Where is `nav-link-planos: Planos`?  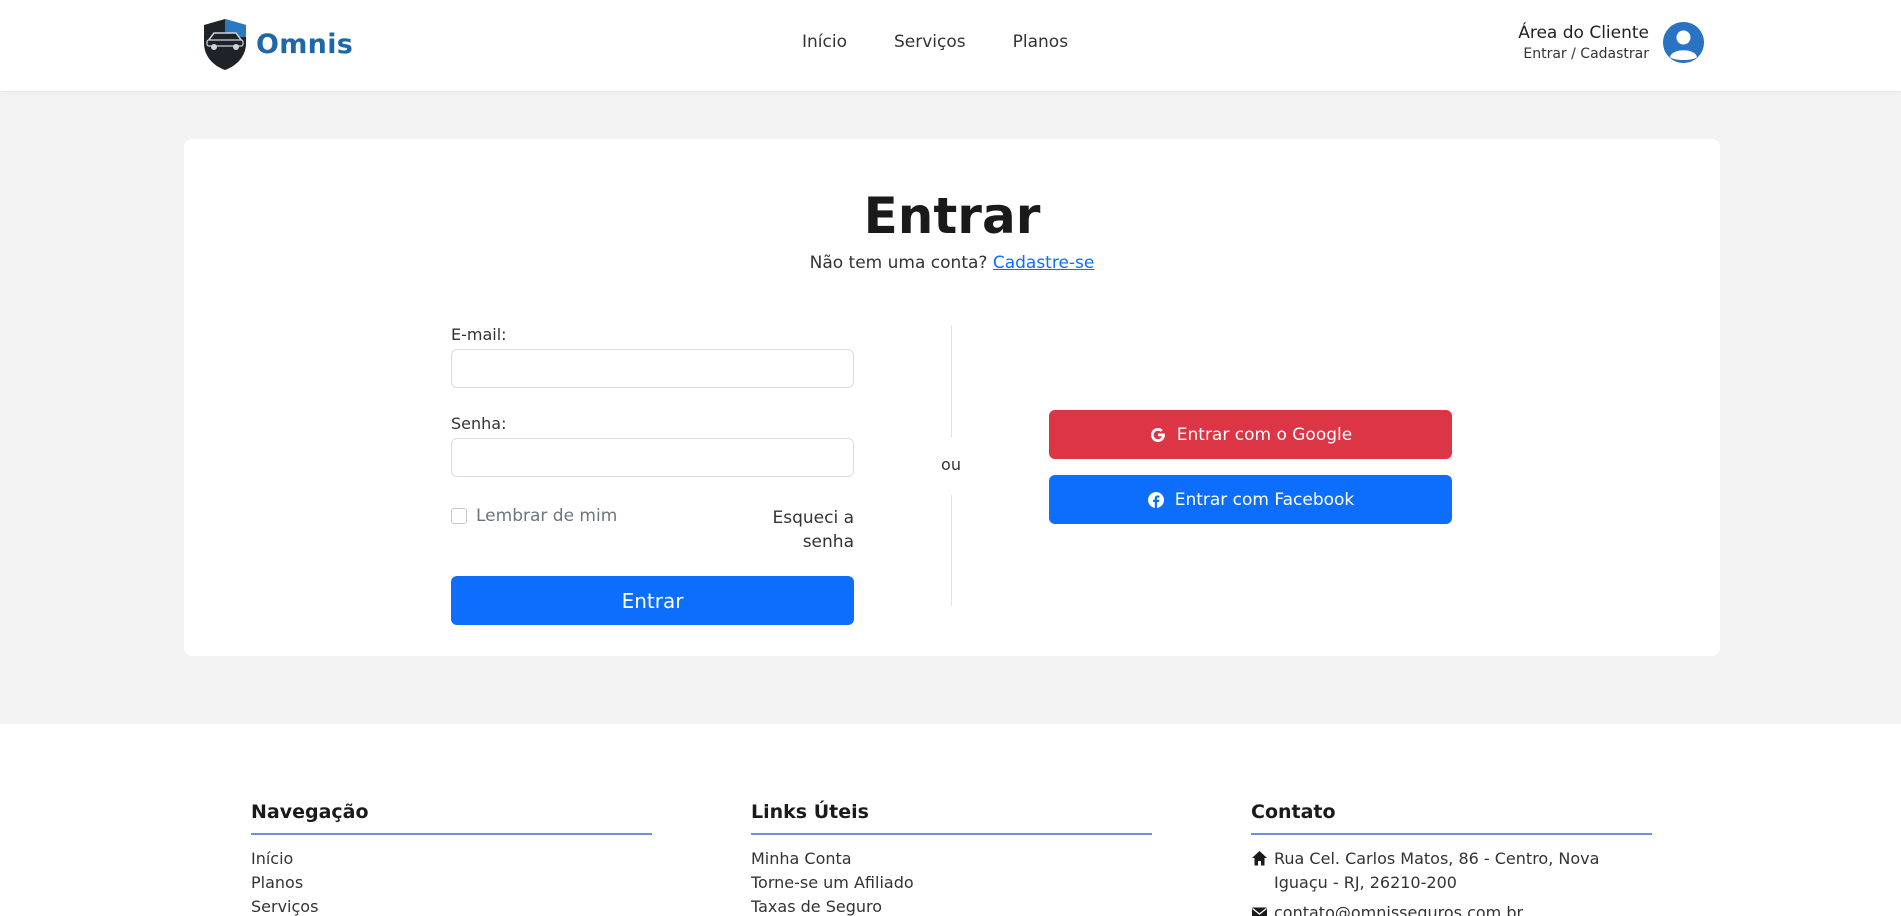 nav-link-planos: Planos is located at coordinates (1040, 42).